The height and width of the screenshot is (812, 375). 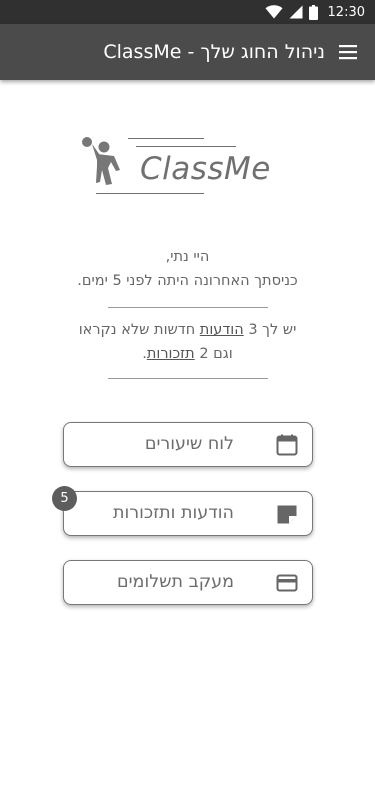 I want to click on divider-bottom, so click(x=188, y=378).